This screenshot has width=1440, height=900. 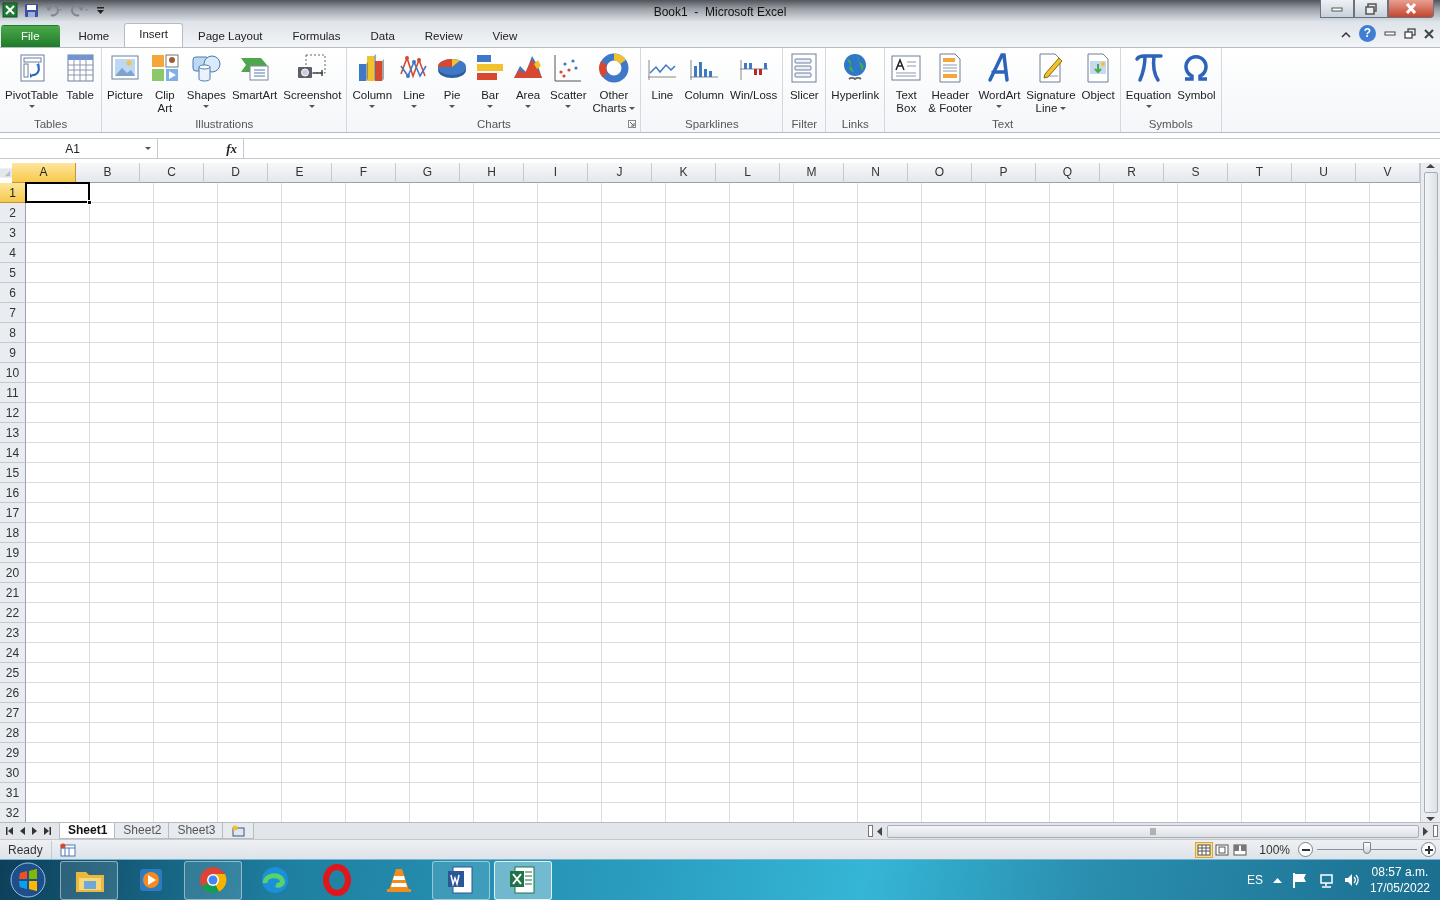 What do you see at coordinates (1410, 33) in the screenshot?
I see `restore-icon` at bounding box center [1410, 33].